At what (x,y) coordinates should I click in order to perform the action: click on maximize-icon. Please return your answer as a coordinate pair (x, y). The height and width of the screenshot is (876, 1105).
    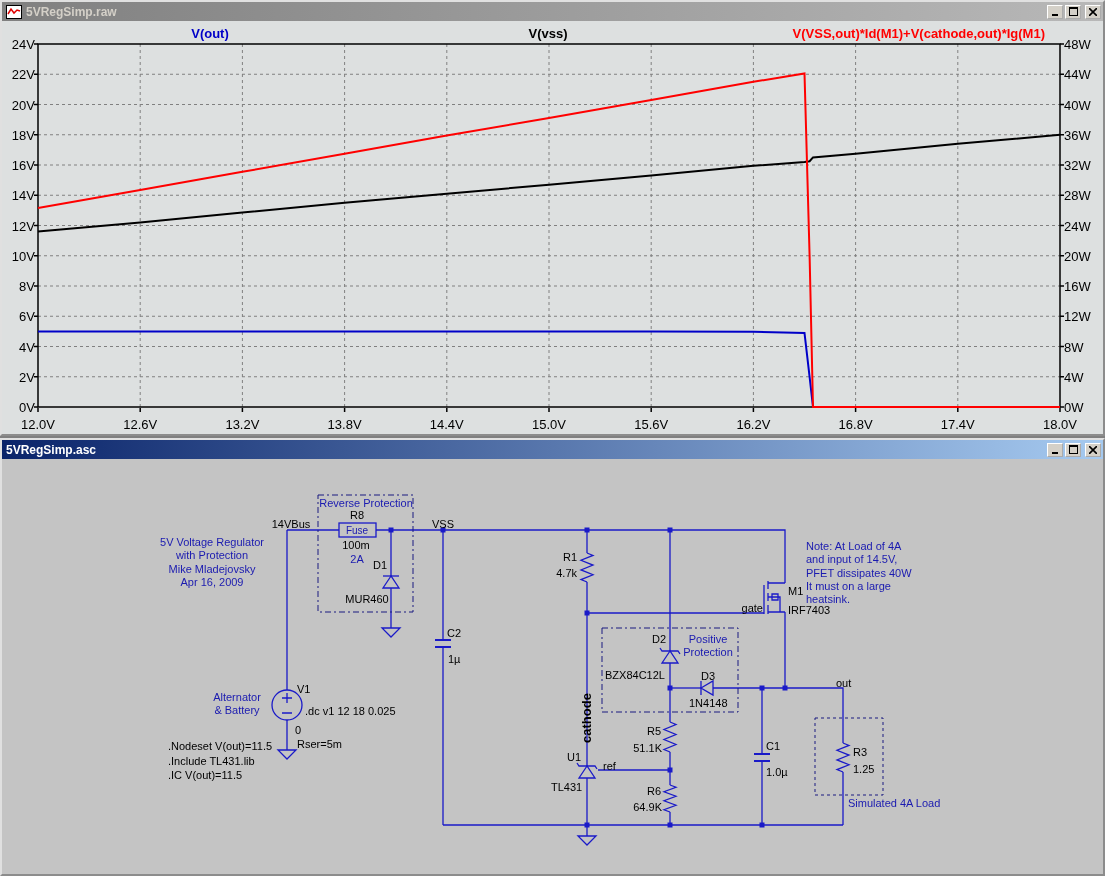
    Looking at the image, I should click on (1073, 449).